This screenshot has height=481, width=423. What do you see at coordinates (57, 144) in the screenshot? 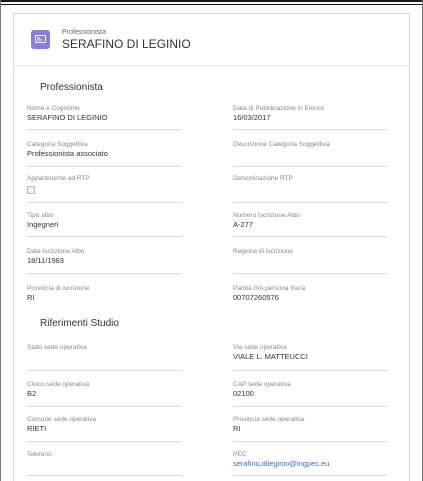
I see `field-label: Categoria Soggettiva` at bounding box center [57, 144].